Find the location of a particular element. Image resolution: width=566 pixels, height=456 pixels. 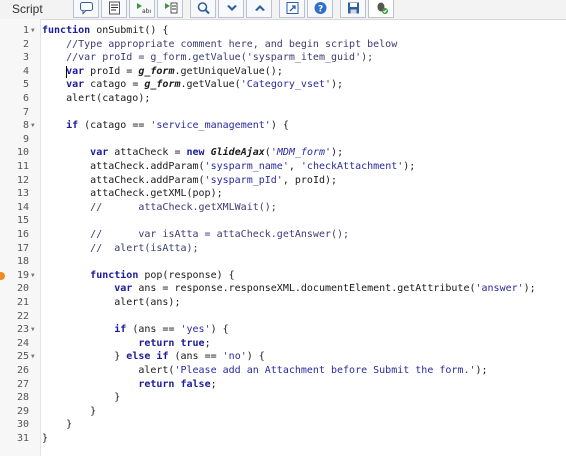

code-text: function onSubmit() { is located at coordinates (105, 30).